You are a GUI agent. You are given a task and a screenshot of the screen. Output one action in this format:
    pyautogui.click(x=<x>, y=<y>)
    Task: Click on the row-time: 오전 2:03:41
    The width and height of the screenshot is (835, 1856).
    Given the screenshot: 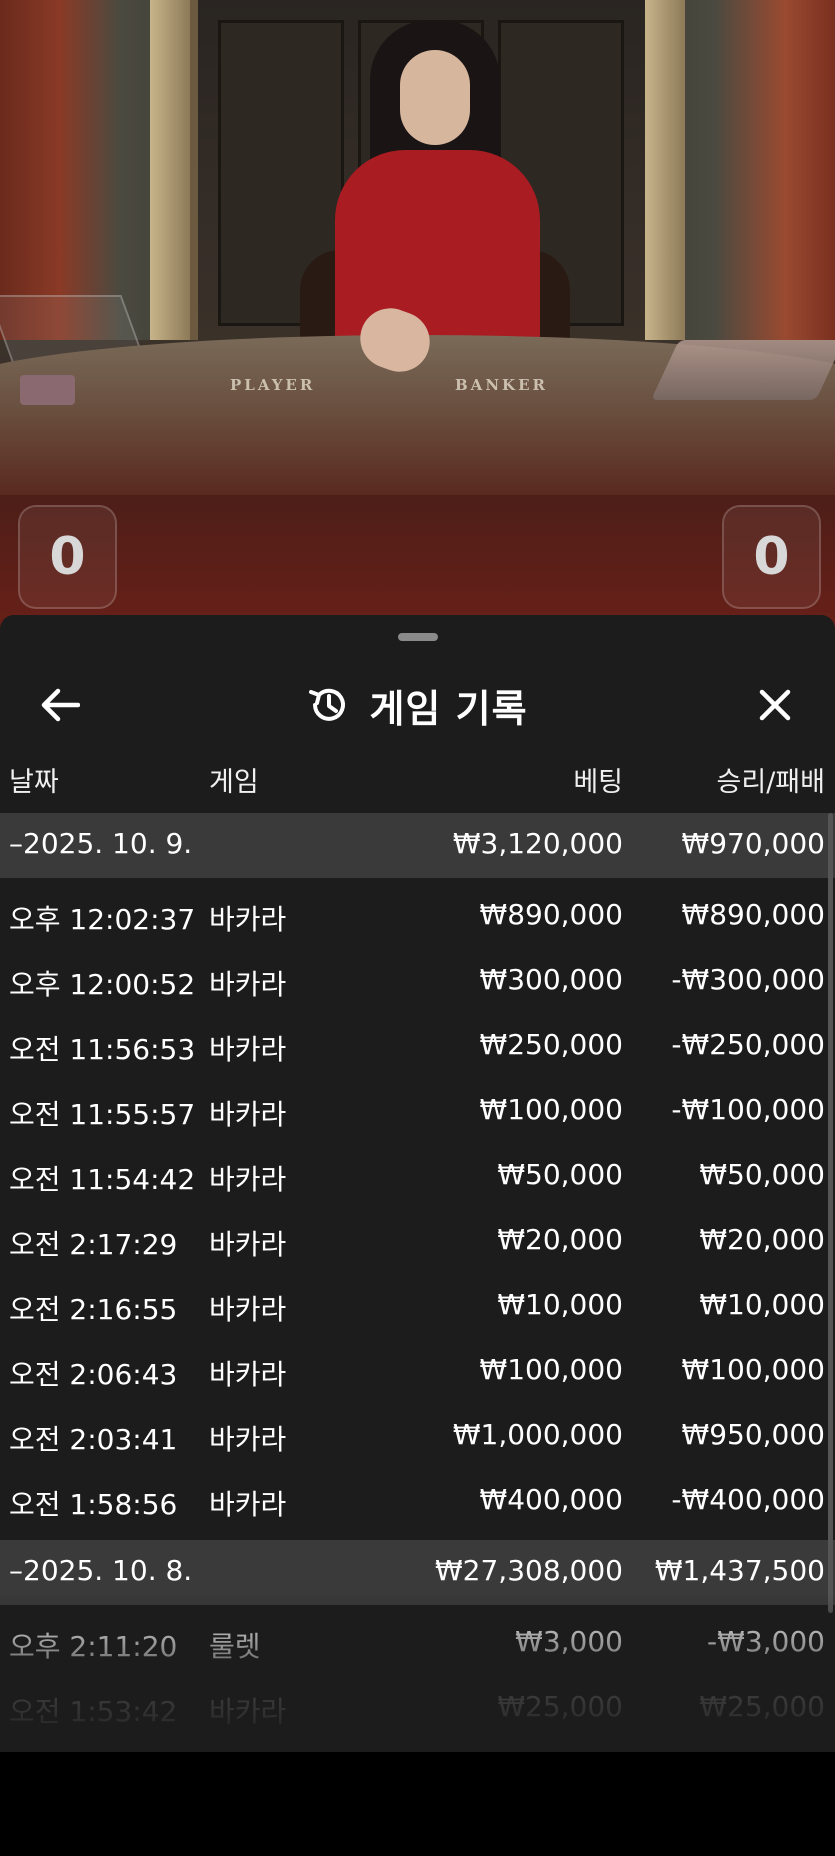 What is the action you would take?
    pyautogui.click(x=93, y=1439)
    